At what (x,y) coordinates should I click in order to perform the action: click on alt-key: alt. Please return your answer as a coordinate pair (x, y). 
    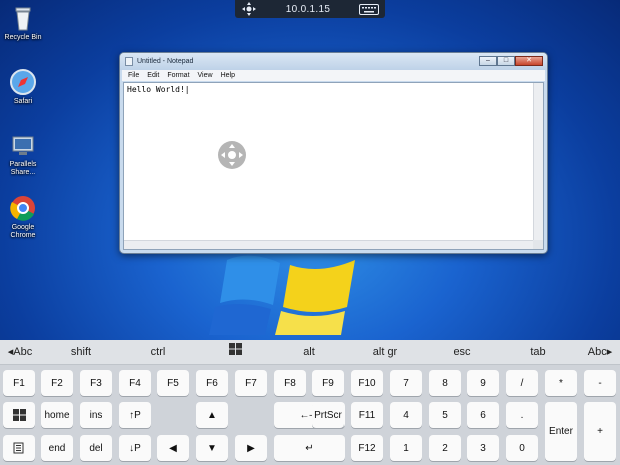
    Looking at the image, I should click on (309, 352).